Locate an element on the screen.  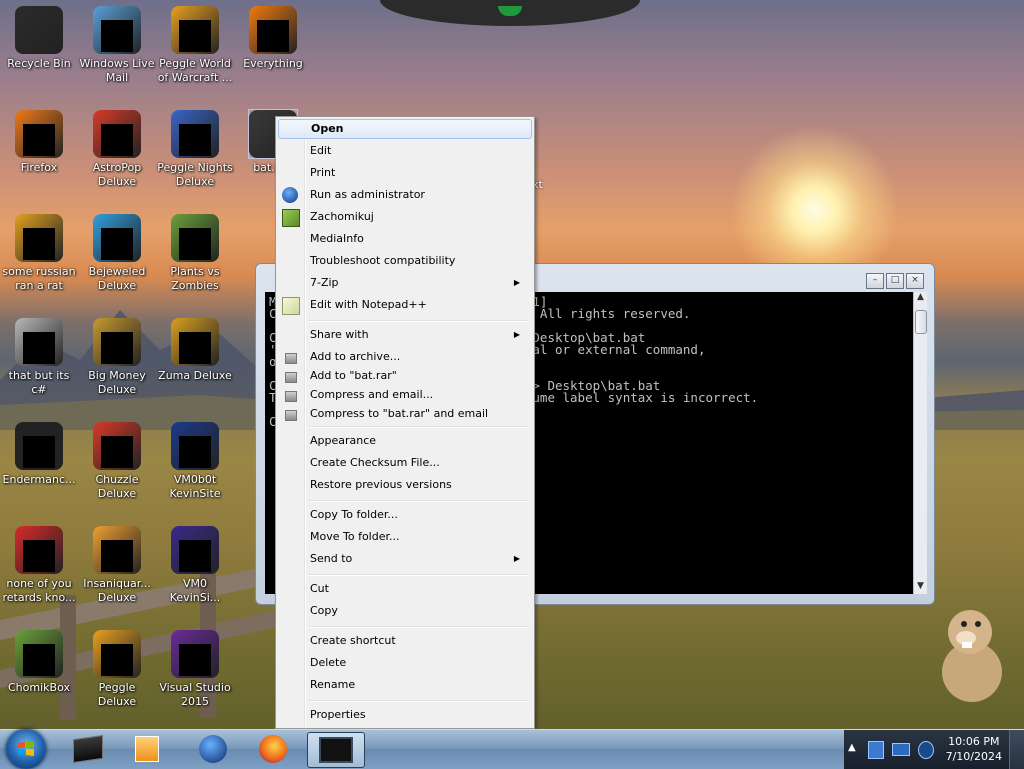
desktop-icon-label: Peggle Nights Deluxe is located at coordinates (195, 174).